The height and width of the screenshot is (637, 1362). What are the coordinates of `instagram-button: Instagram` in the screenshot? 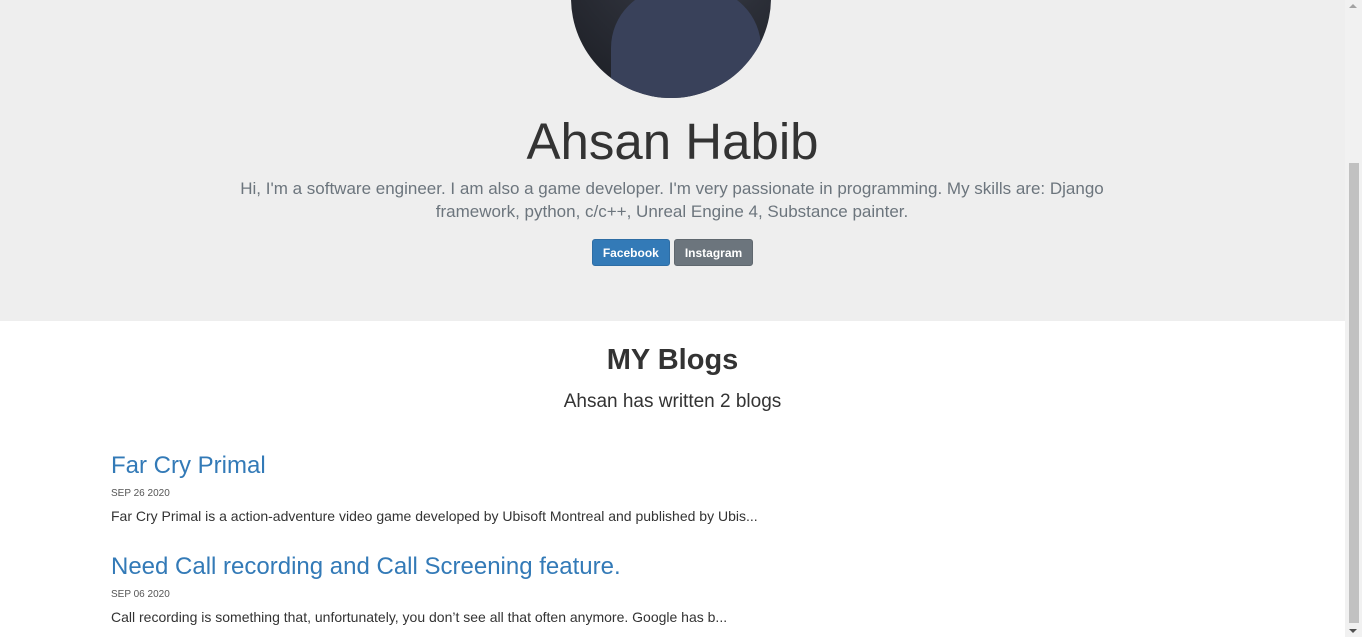 It's located at (713, 252).